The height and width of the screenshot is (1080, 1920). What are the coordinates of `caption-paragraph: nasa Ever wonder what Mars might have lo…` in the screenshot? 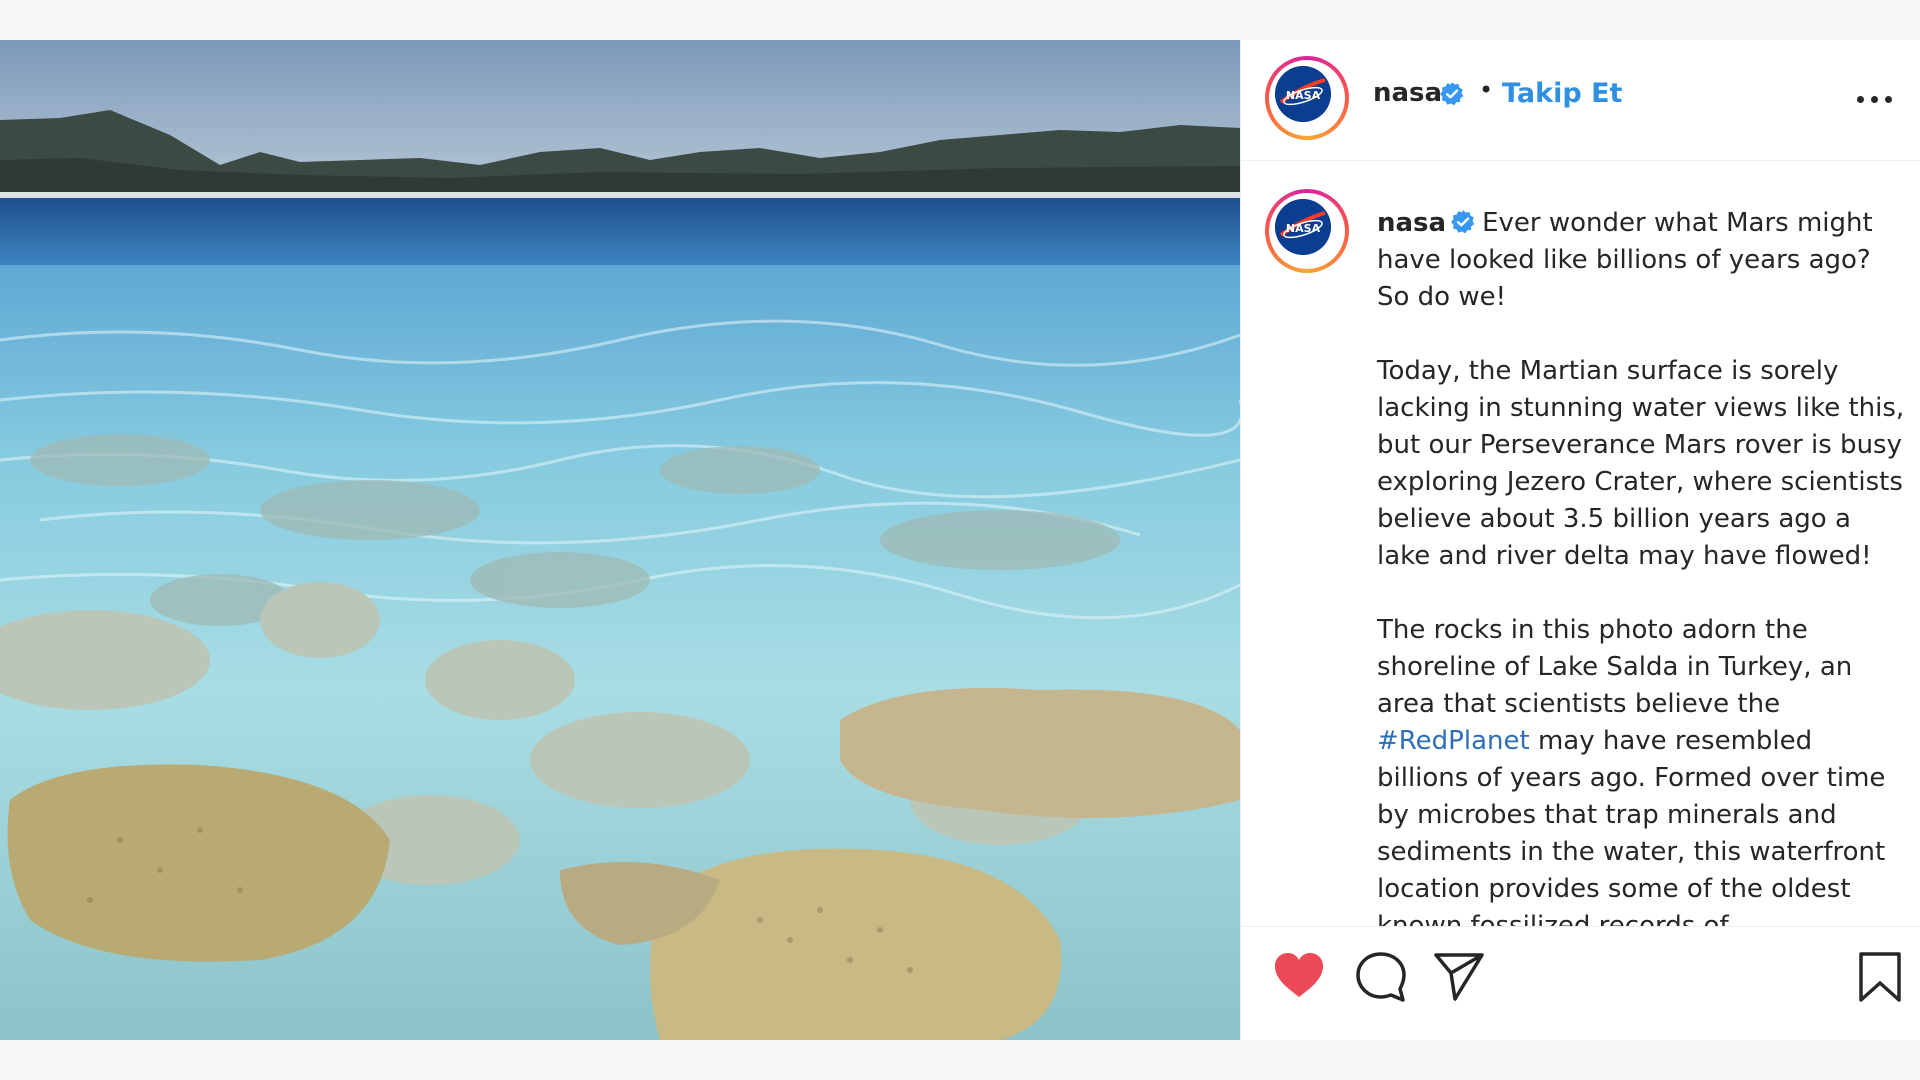 It's located at (1643, 260).